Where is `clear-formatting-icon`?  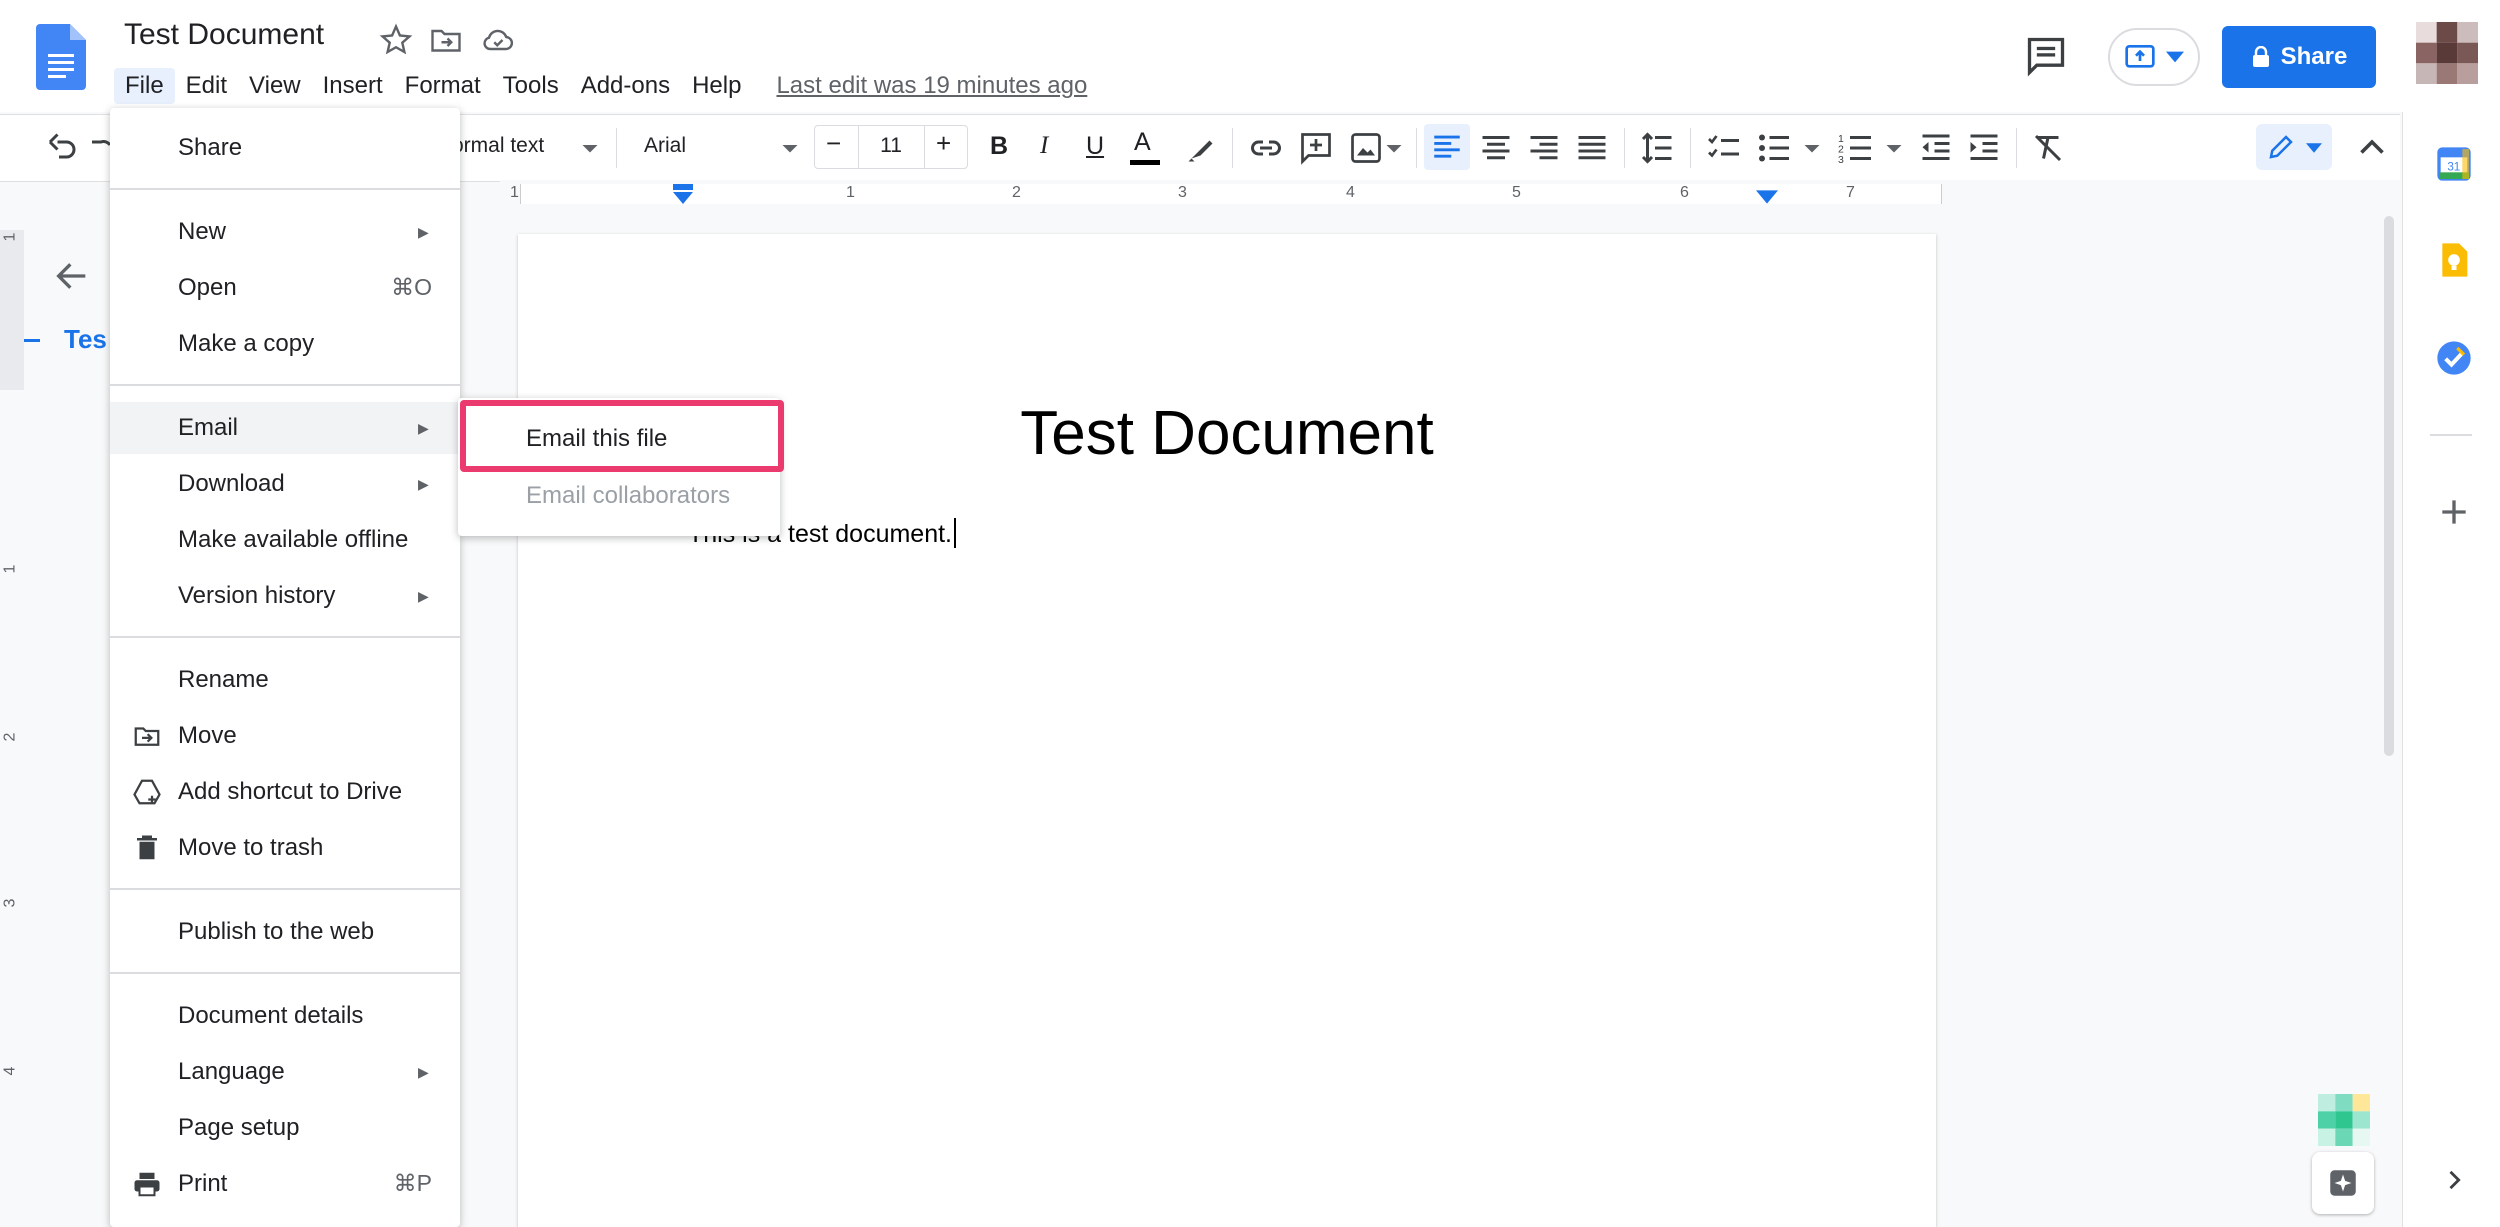 clear-formatting-icon is located at coordinates (2048, 148).